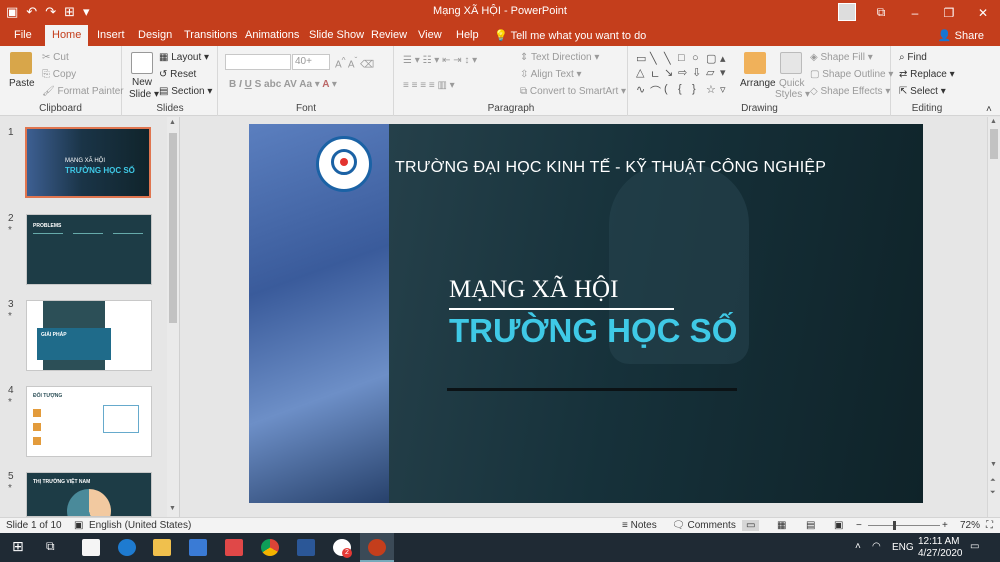 This screenshot has height=562, width=1000. What do you see at coordinates (21, 63) in the screenshot?
I see `paste-icon` at bounding box center [21, 63].